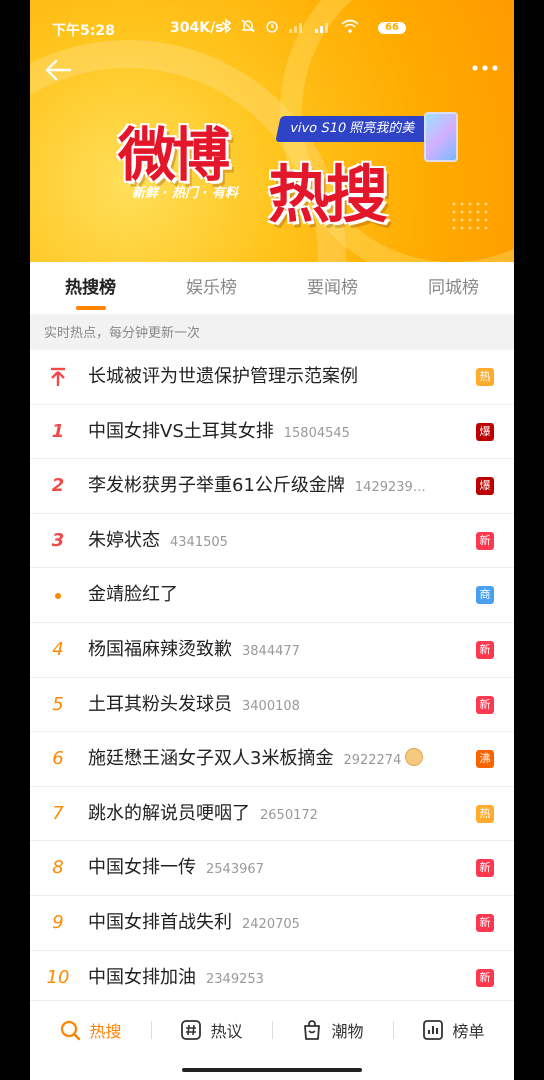 Image resolution: width=544 pixels, height=1080 pixels. I want to click on item-count: 2349253, so click(235, 979).